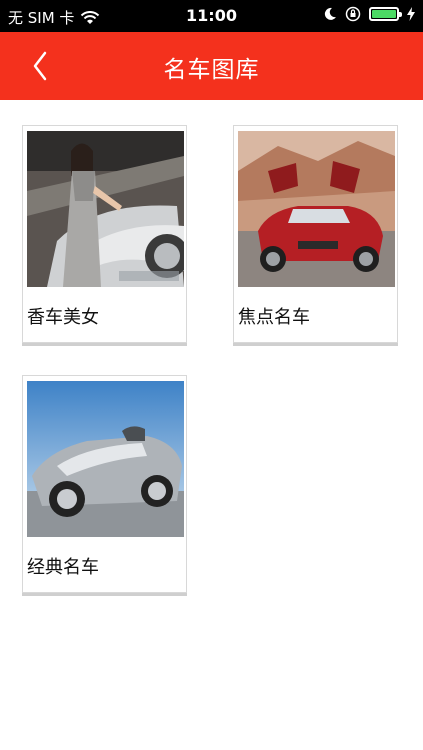 This screenshot has width=423, height=750. What do you see at coordinates (63, 567) in the screenshot?
I see `gallery-card-label: 经典名车` at bounding box center [63, 567].